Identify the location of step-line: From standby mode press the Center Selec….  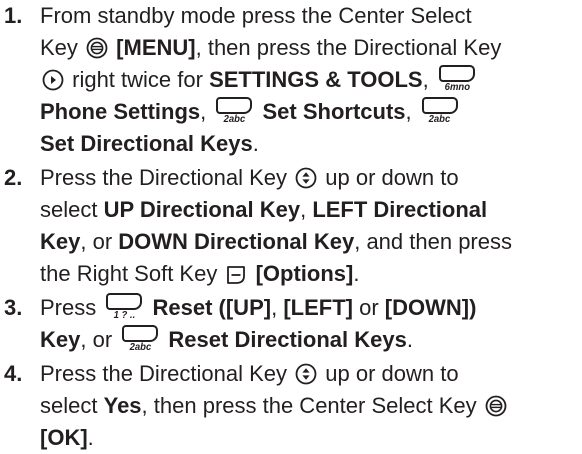
(256, 16).